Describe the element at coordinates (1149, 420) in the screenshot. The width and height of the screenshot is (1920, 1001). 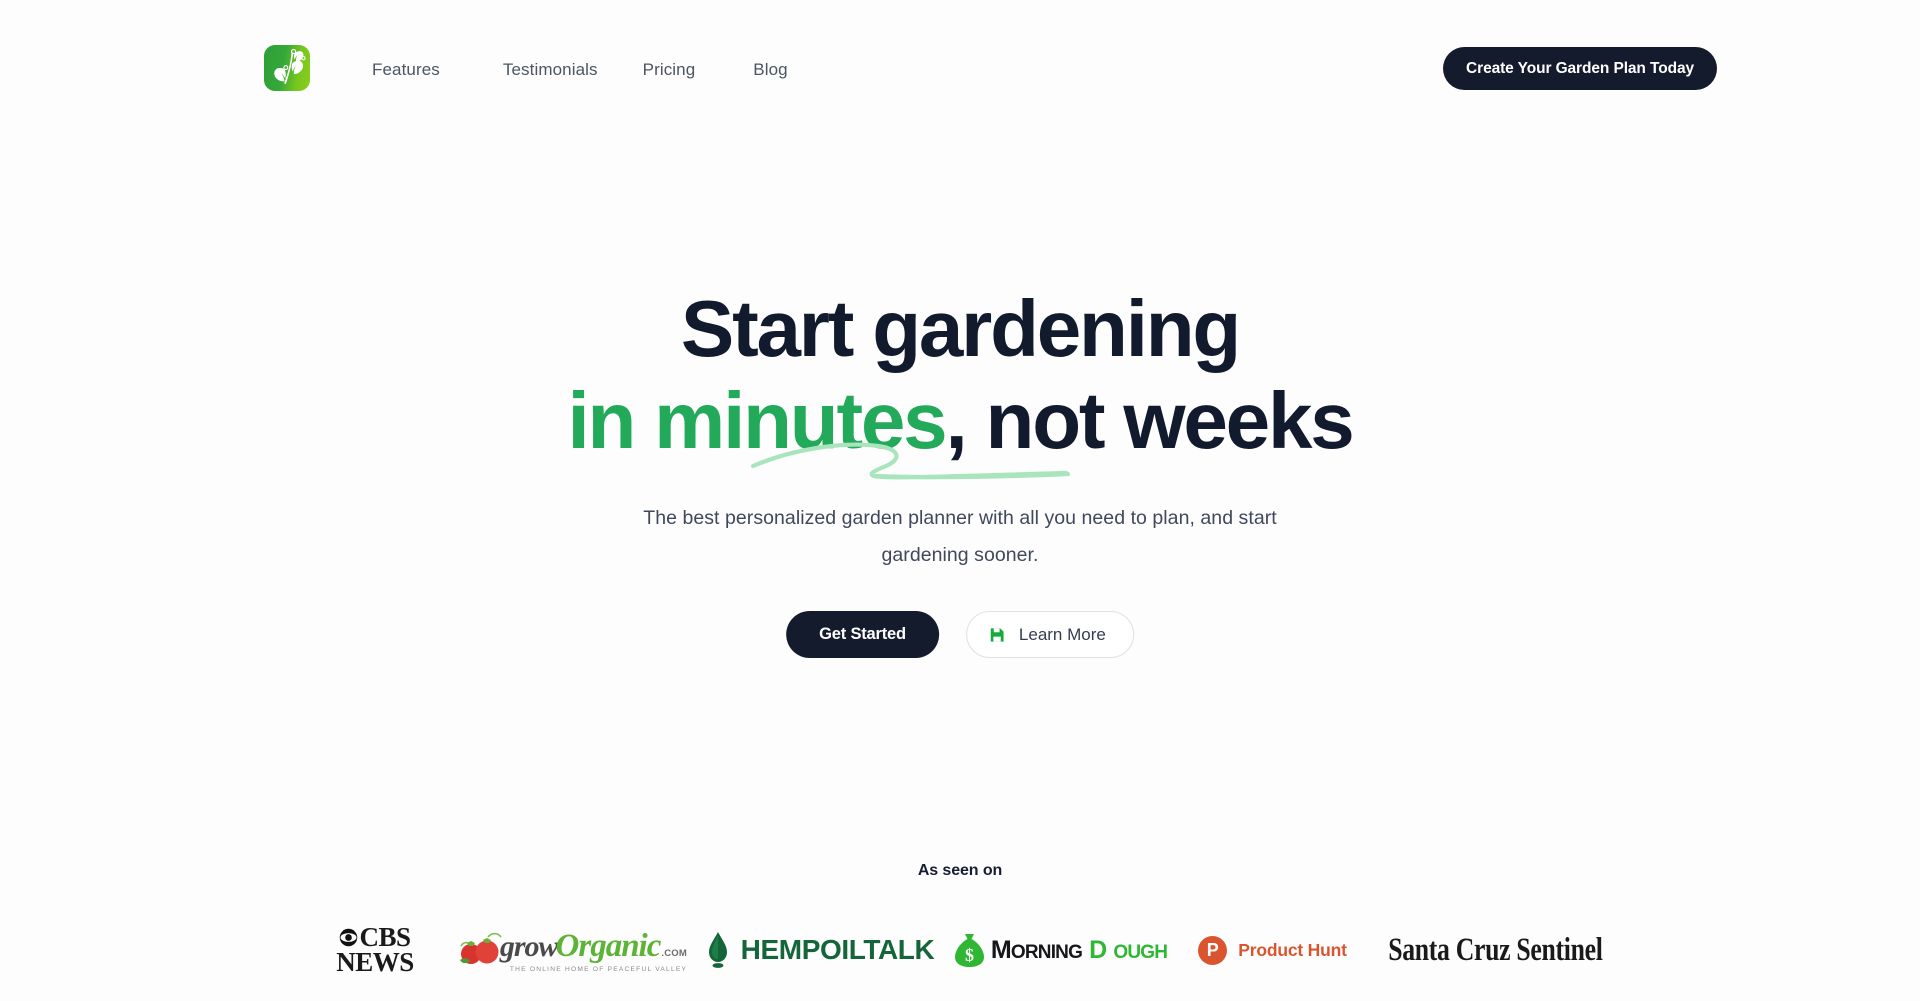
I see `headline-rest: , not weeks` at that location.